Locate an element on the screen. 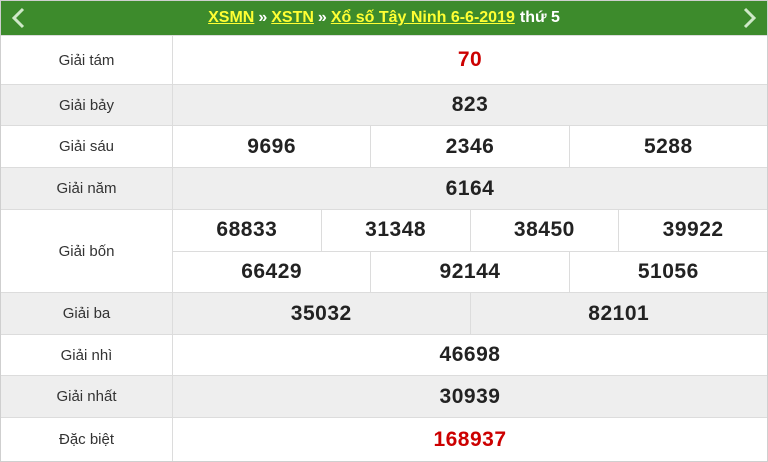 This screenshot has width=768, height=462. prize-number: 70 is located at coordinates (470, 59).